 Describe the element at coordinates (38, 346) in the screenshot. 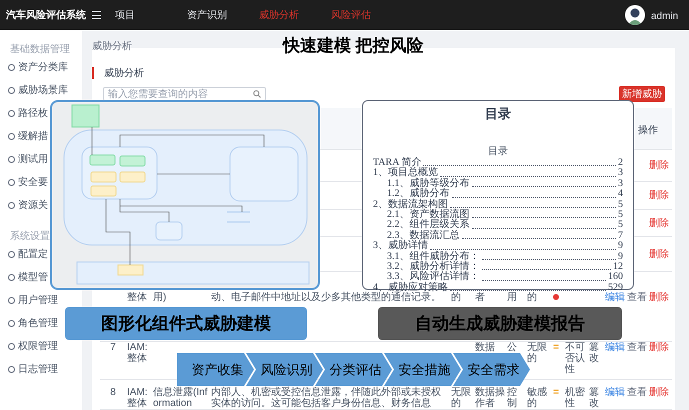

I see `sidebar-item: 权限管理` at that location.